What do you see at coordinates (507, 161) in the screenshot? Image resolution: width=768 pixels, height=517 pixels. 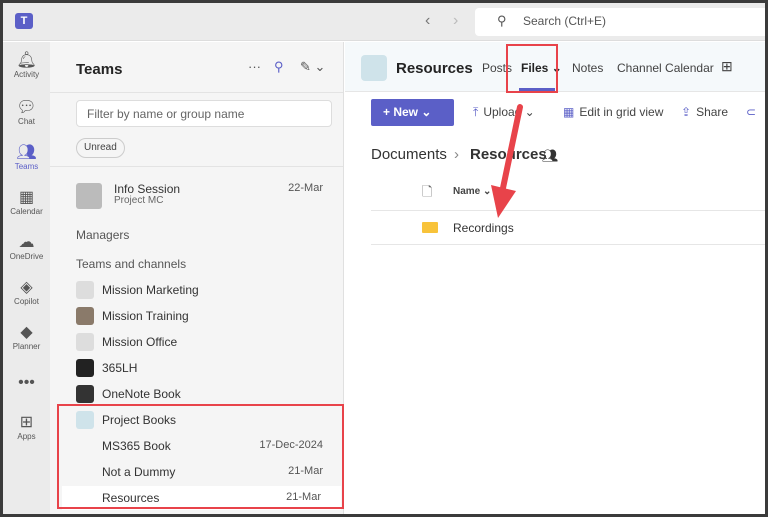 I see `annotation-arrow` at bounding box center [507, 161].